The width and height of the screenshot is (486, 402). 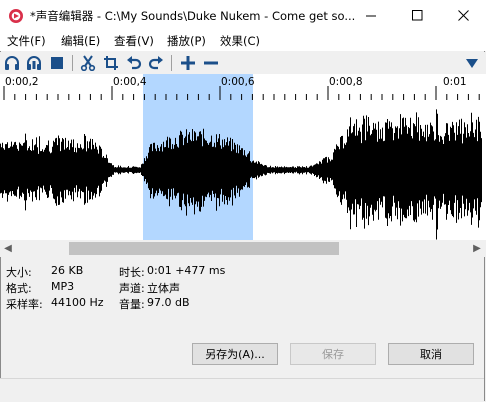 What do you see at coordinates (67, 270) in the screenshot?
I see `size-value: 26 KB` at bounding box center [67, 270].